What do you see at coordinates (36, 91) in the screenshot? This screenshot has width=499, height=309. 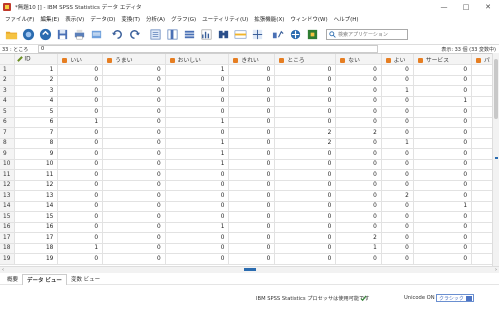 I see `data-cell: 3` at bounding box center [36, 91].